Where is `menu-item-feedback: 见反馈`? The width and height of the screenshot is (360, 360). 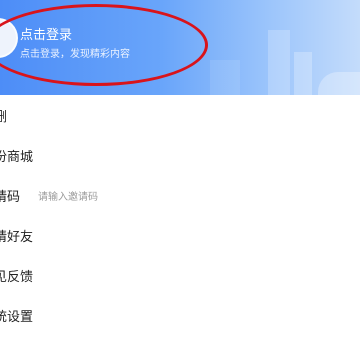
menu-item-feedback: 见反馈 is located at coordinates (180, 275).